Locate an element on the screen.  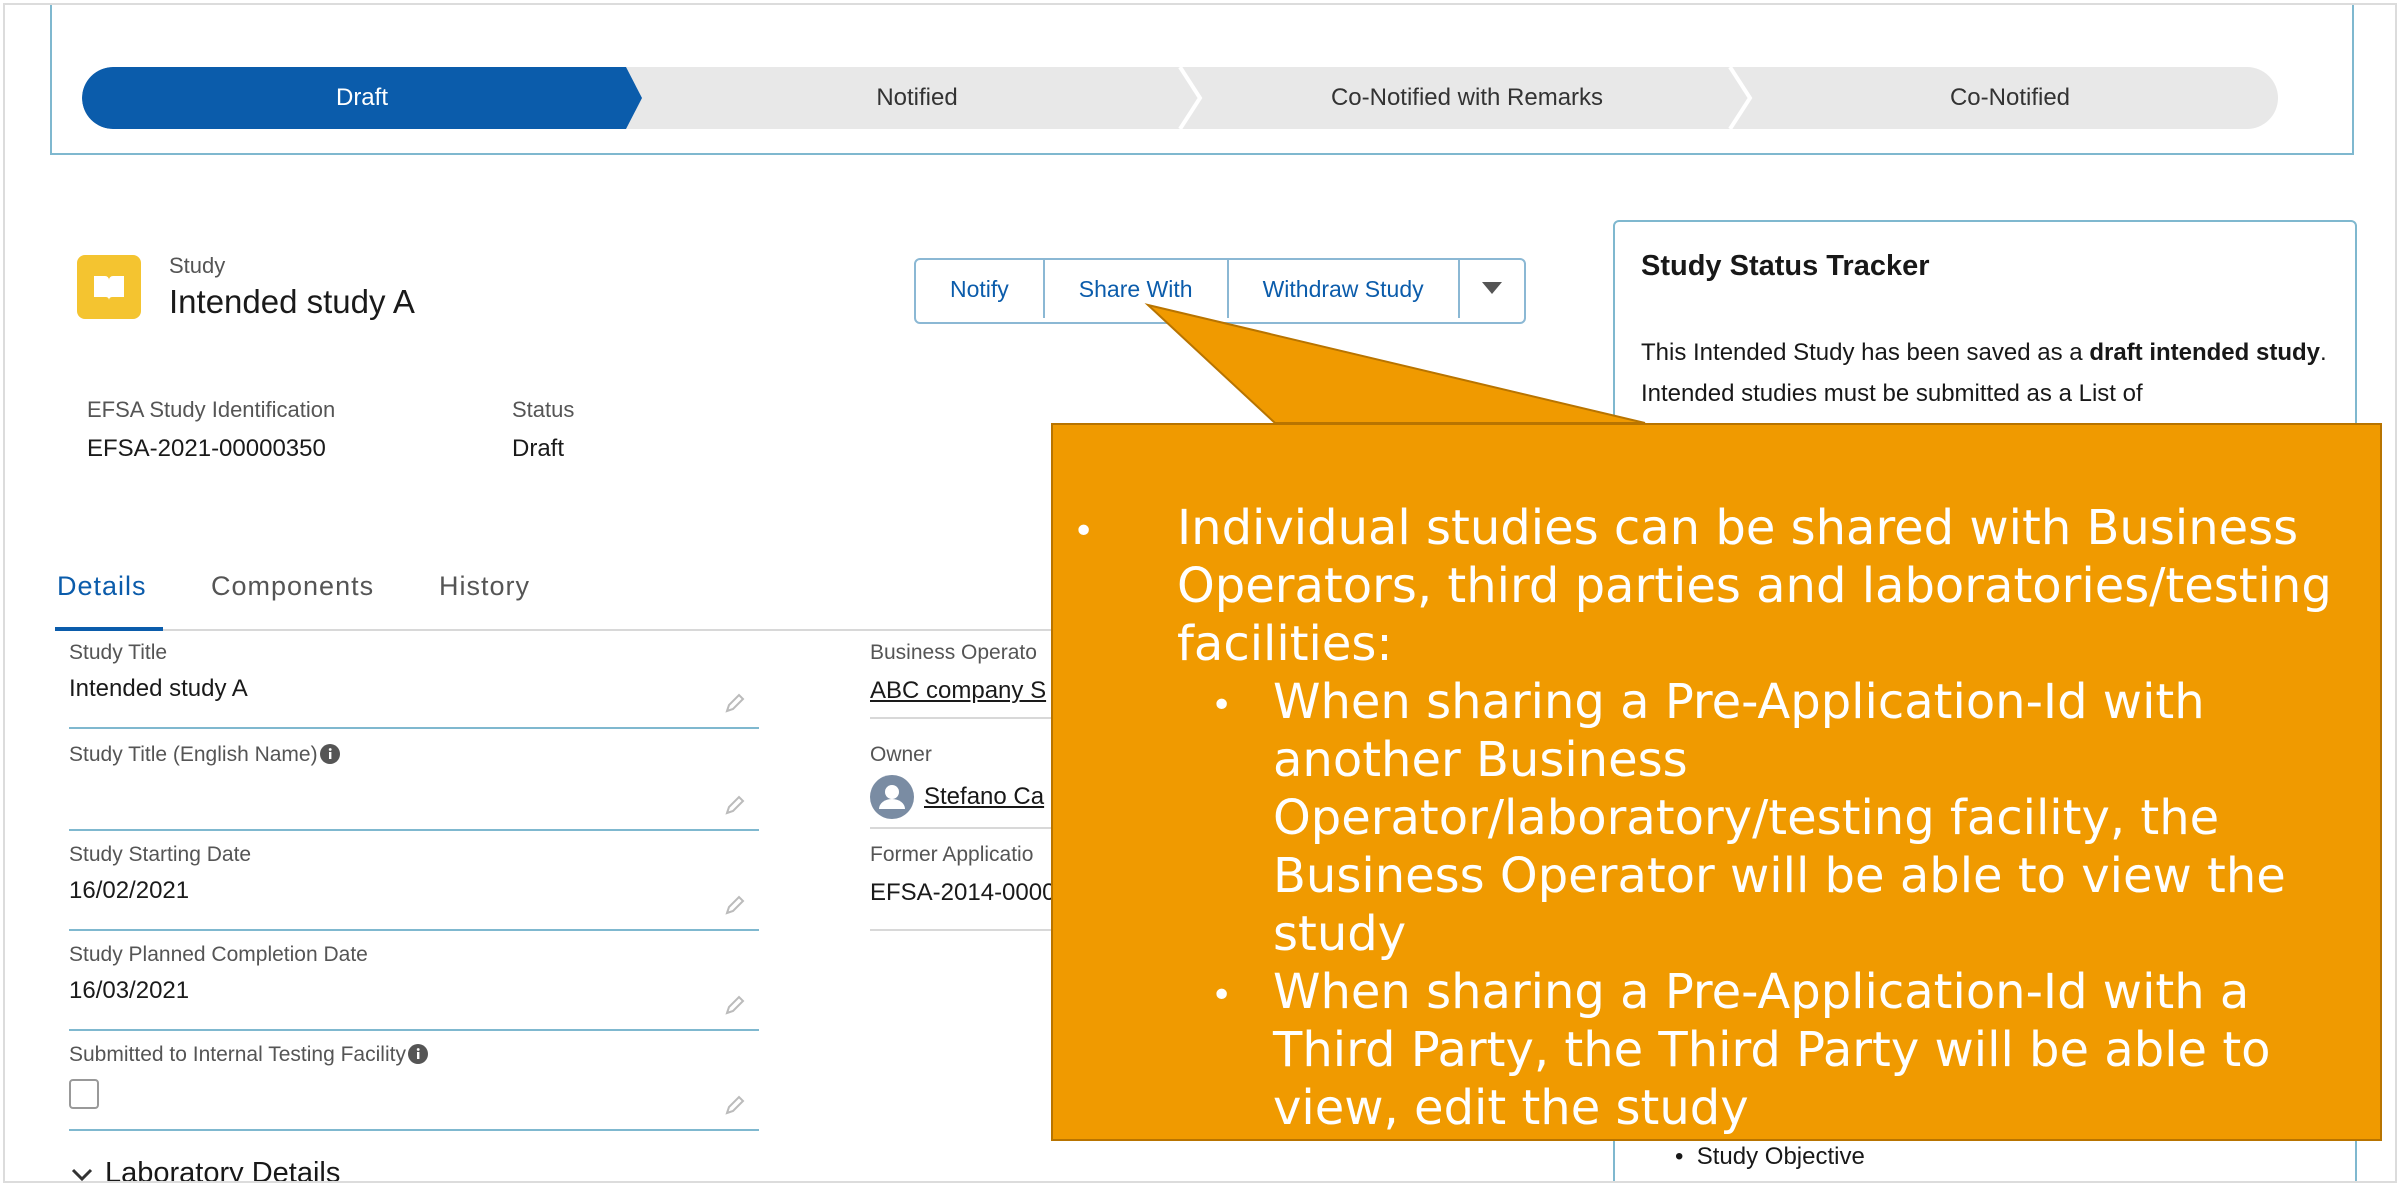
study-title-field: Study Title Intended study A is located at coordinates (414, 685).